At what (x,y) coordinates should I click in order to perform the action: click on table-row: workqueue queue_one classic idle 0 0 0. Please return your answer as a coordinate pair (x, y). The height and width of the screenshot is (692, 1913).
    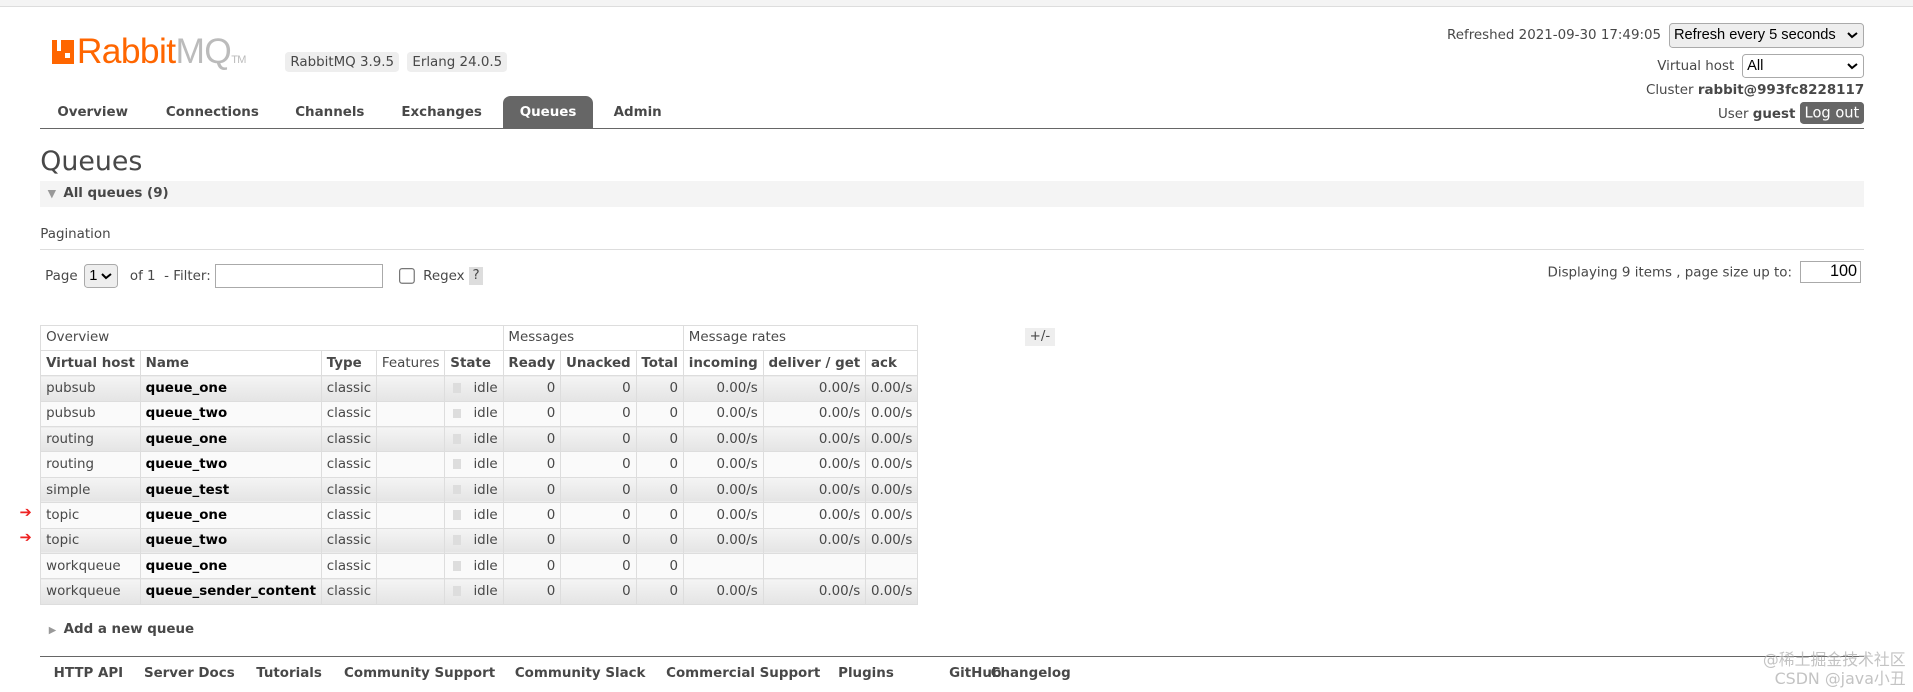
    Looking at the image, I should click on (479, 566).